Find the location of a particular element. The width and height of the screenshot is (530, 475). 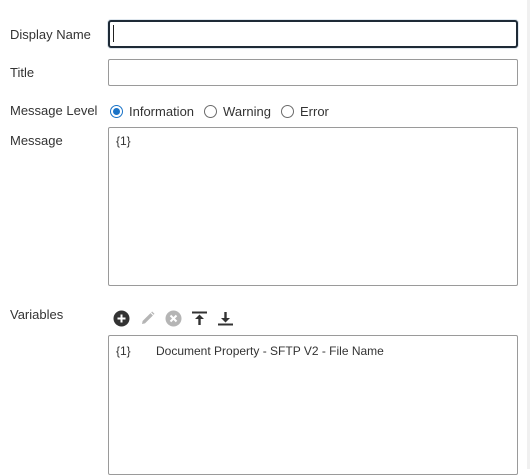

radio-information-label: Information is located at coordinates (162, 111).